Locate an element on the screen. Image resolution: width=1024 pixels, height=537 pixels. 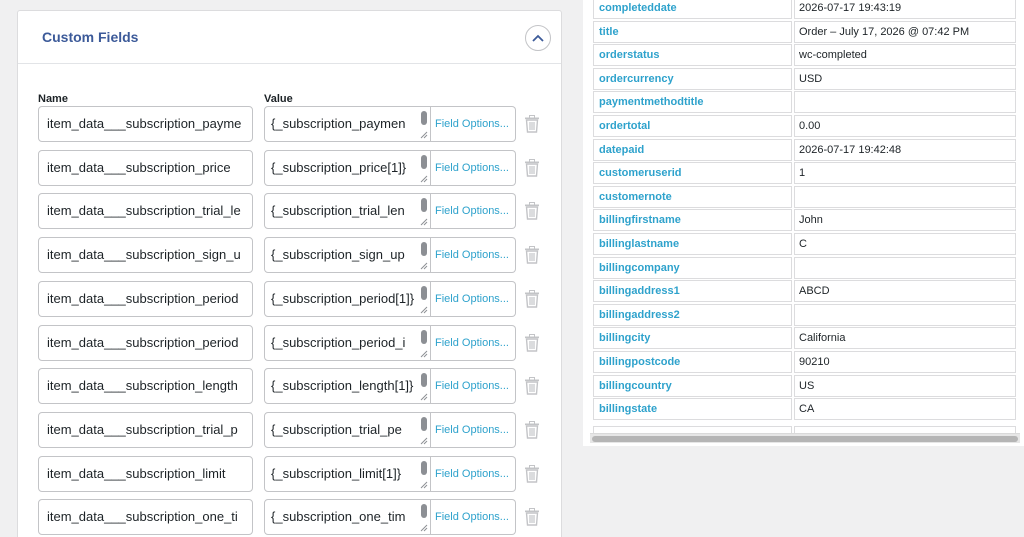
table-key-cell: customernote is located at coordinates (692, 196).